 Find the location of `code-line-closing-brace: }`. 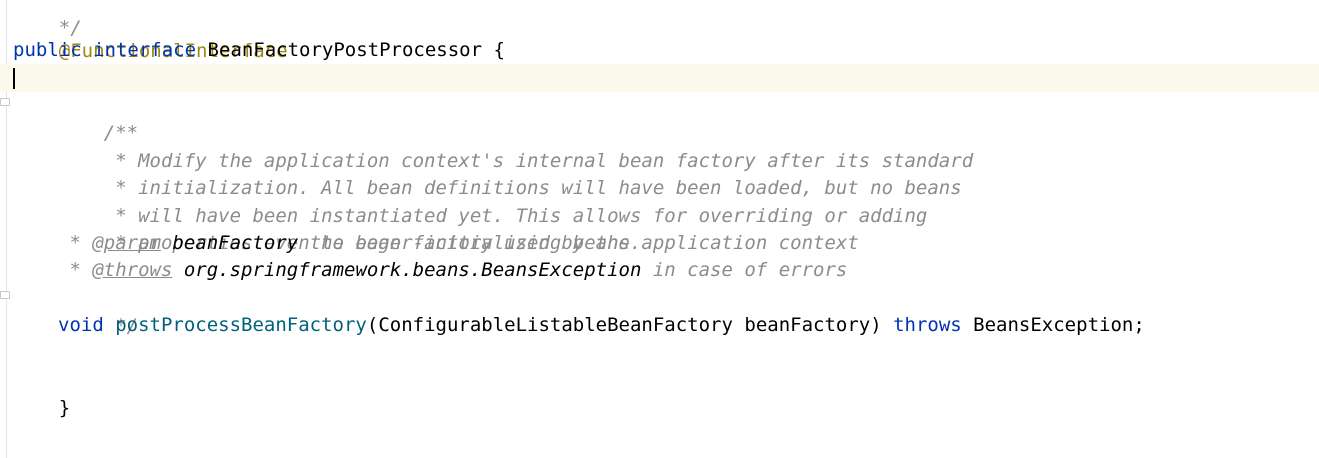

code-line-closing-brace: } is located at coordinates (41, 392).